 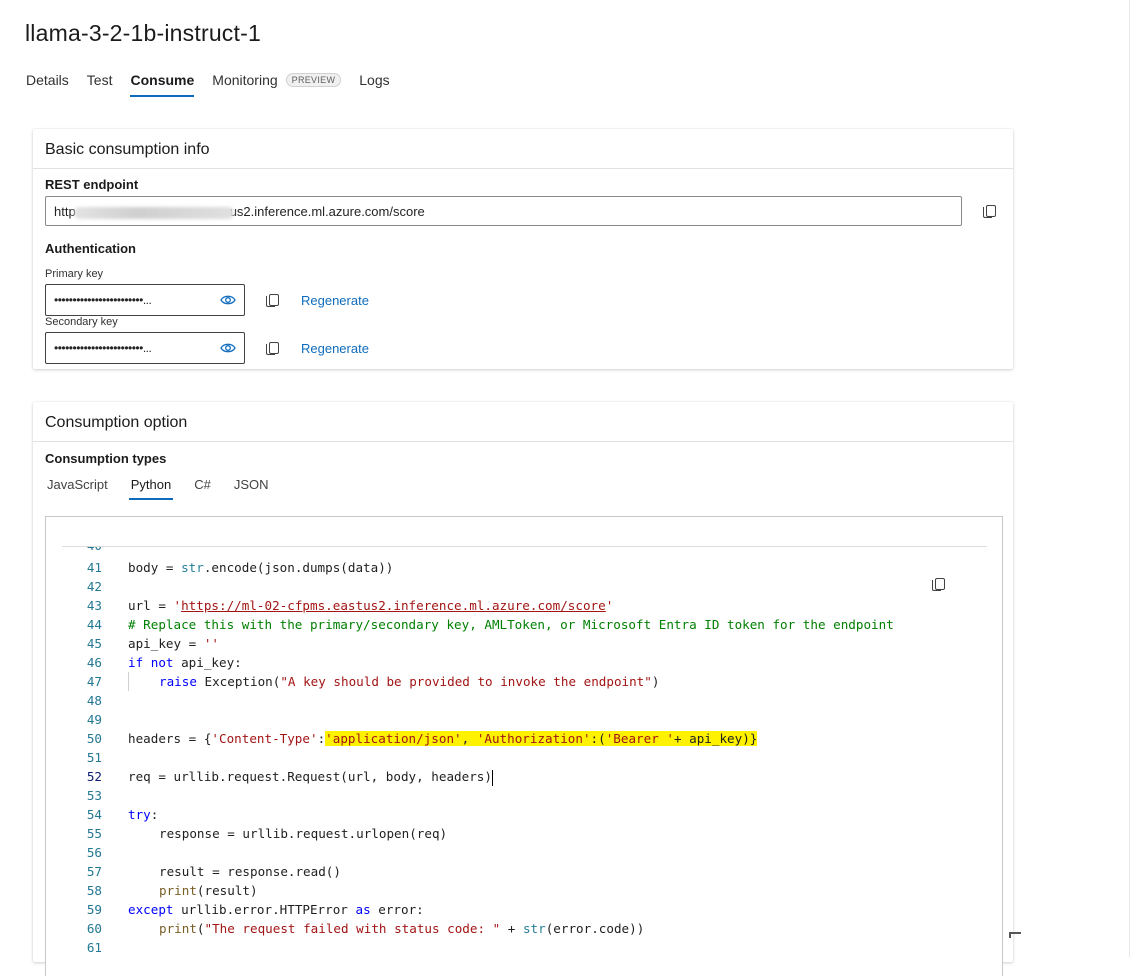 I want to click on tab-json: JSON, so click(x=251, y=488).